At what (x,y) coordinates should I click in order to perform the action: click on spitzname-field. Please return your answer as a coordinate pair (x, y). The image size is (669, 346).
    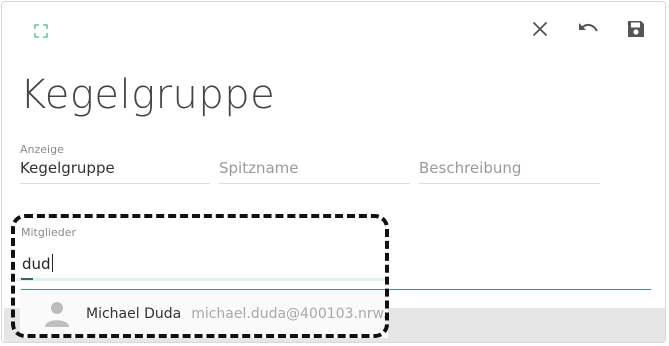
    Looking at the image, I should click on (314, 163).